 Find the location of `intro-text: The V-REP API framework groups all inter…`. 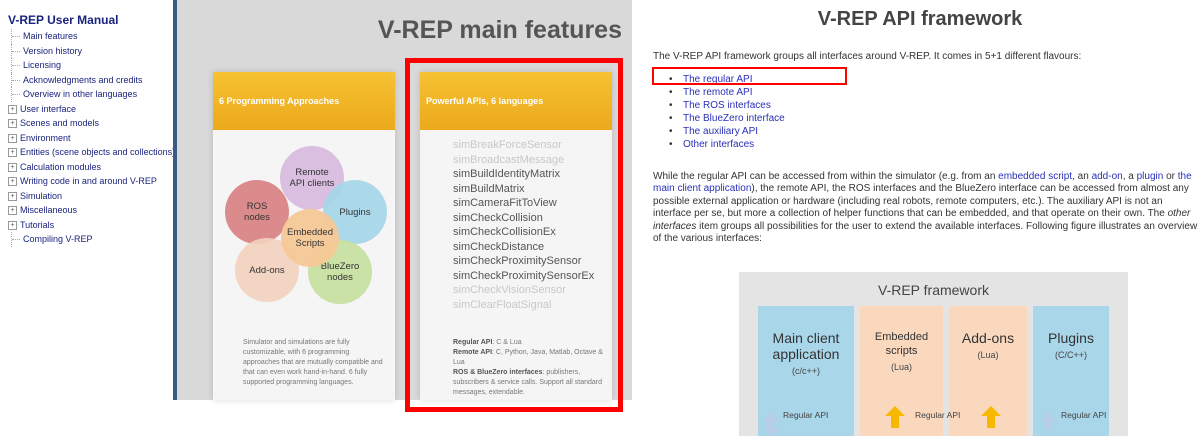

intro-text: The V-REP API framework groups all inter… is located at coordinates (867, 56).